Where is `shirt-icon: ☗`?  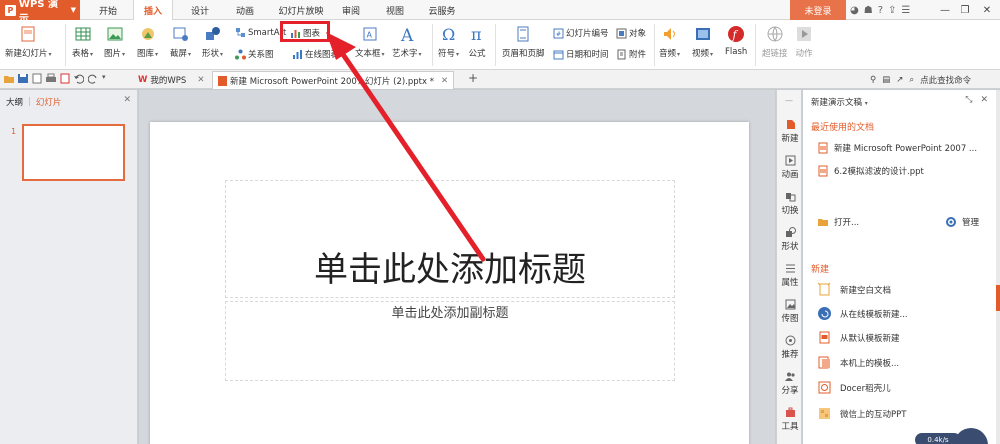 shirt-icon: ☗ is located at coordinates (868, 10).